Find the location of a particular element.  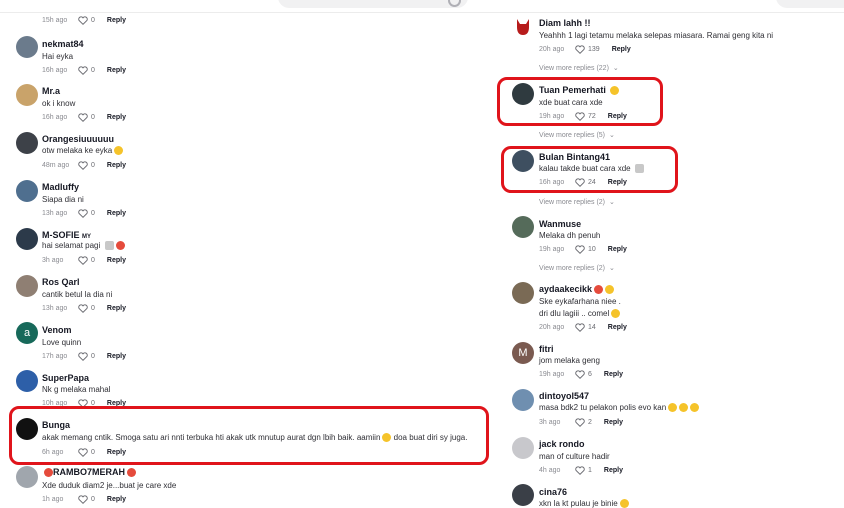

comment-username: Tuan Pemerhati is located at coordinates (572, 90).